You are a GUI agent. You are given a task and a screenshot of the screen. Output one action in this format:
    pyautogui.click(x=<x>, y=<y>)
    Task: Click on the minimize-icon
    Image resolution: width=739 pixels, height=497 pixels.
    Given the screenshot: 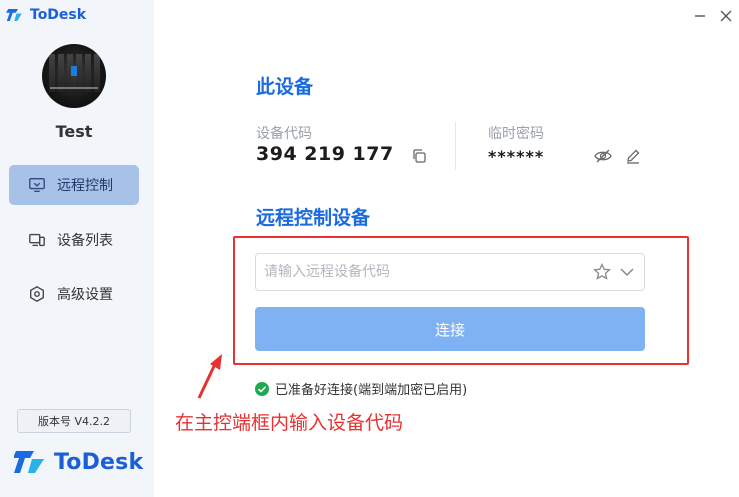 What is the action you would take?
    pyautogui.click(x=700, y=16)
    